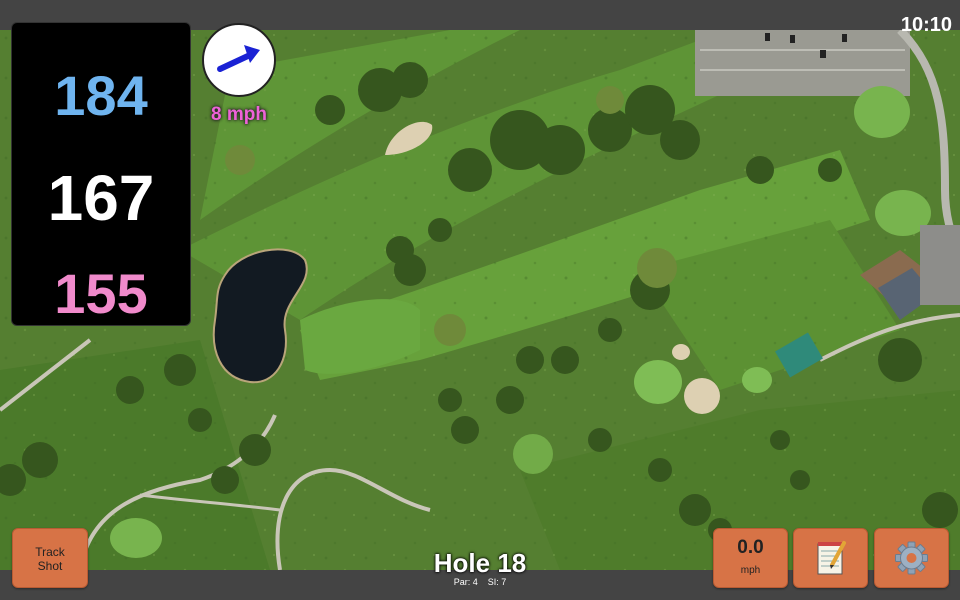 The image size is (960, 600). I want to click on track-shot-label: Track Shot, so click(50, 559).